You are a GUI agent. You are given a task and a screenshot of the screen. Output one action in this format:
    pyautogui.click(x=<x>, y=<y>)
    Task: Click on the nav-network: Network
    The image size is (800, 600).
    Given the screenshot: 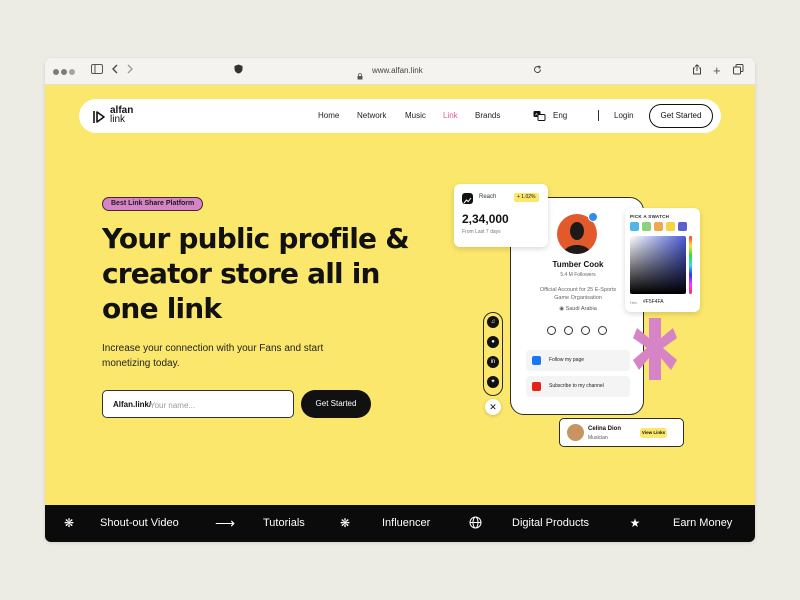 What is the action you would take?
    pyautogui.click(x=371, y=116)
    